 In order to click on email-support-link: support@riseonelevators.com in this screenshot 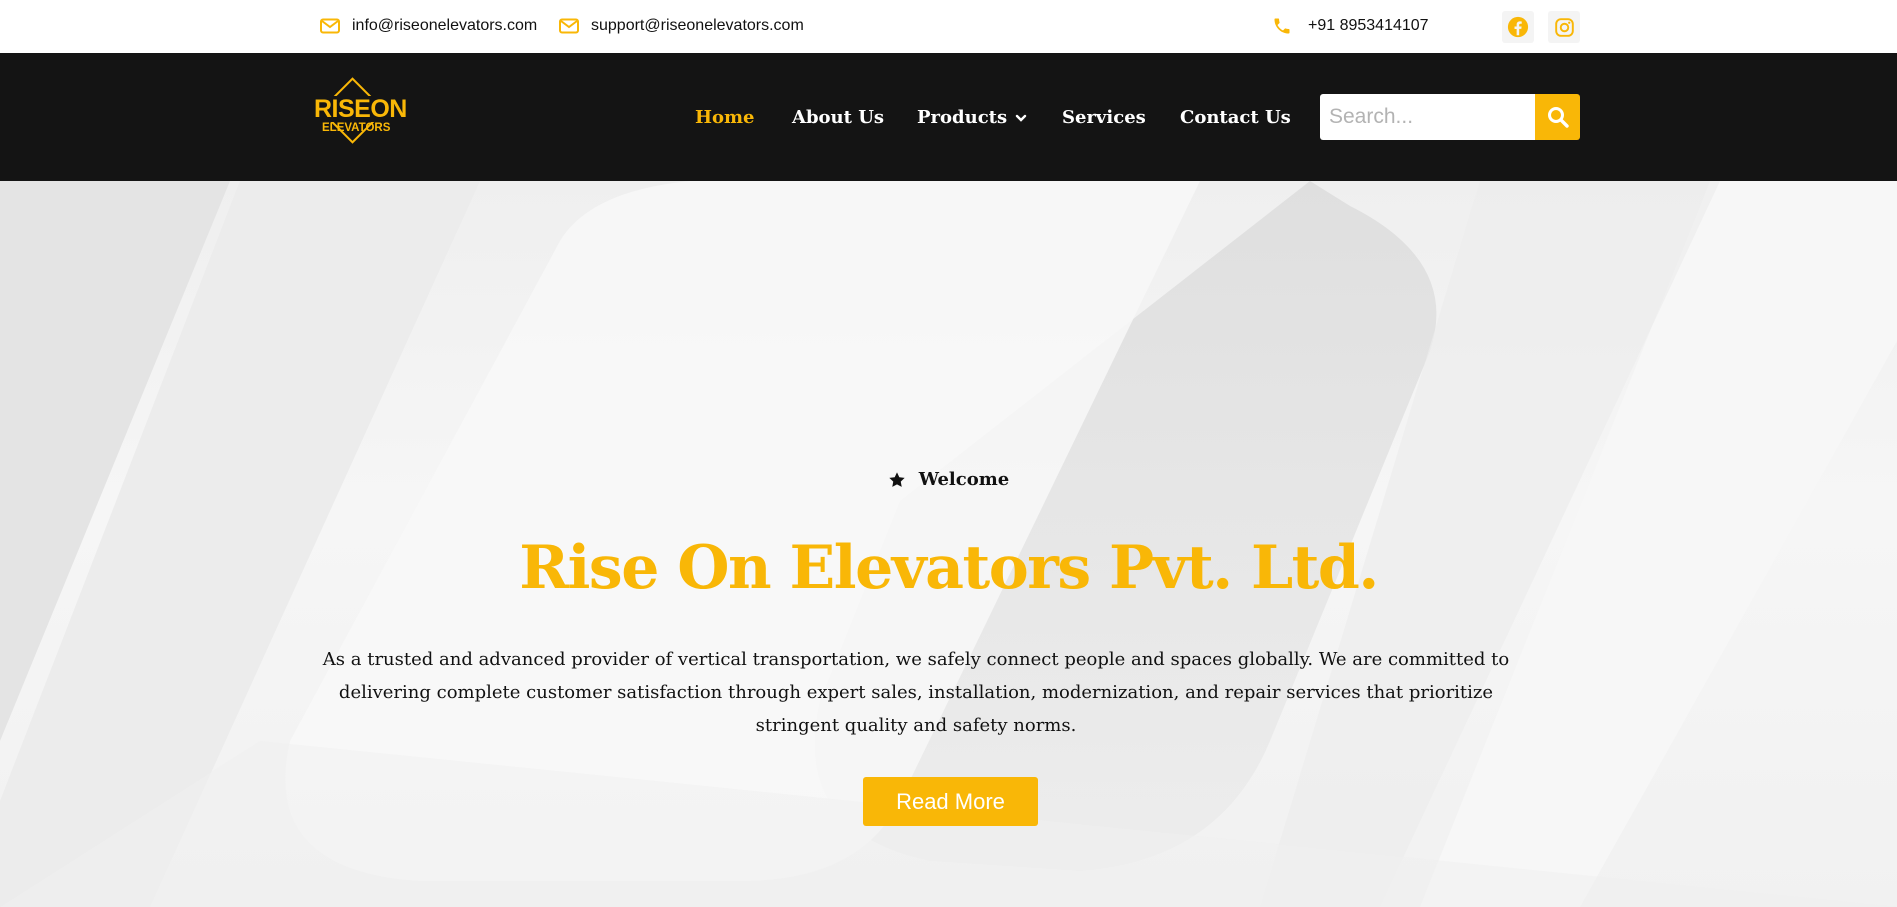, I will do `click(681, 26)`.